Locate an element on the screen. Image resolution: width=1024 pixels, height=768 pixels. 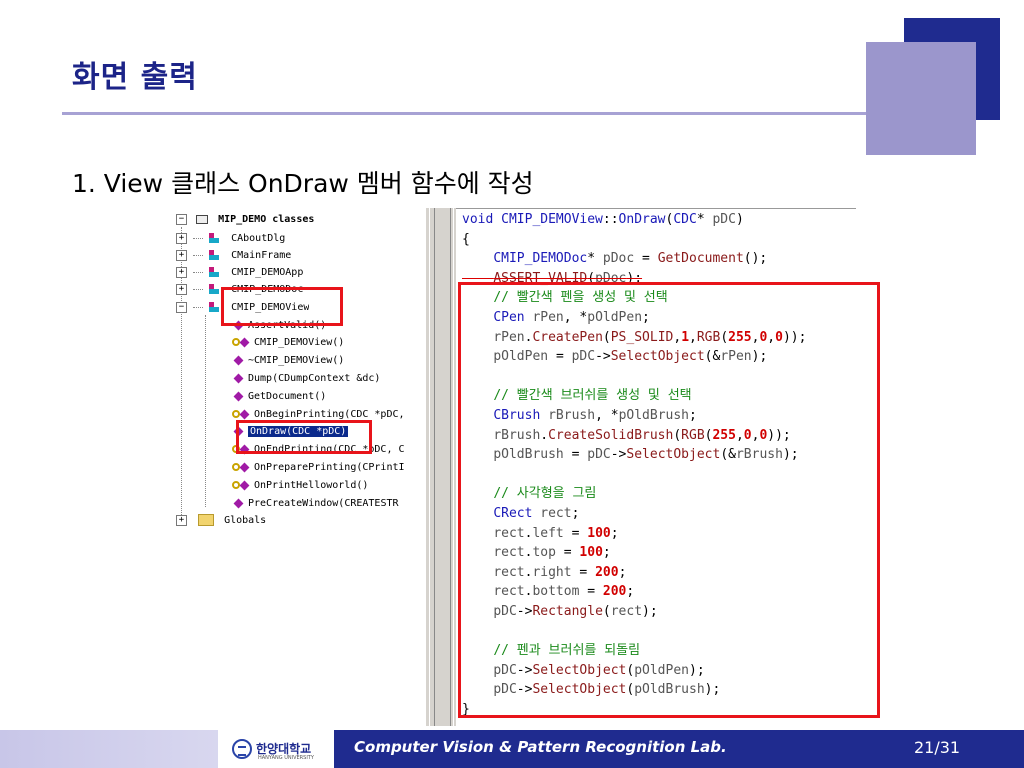
university-subname: HANYANG UNIVERSITY is located at coordinates (286, 758).